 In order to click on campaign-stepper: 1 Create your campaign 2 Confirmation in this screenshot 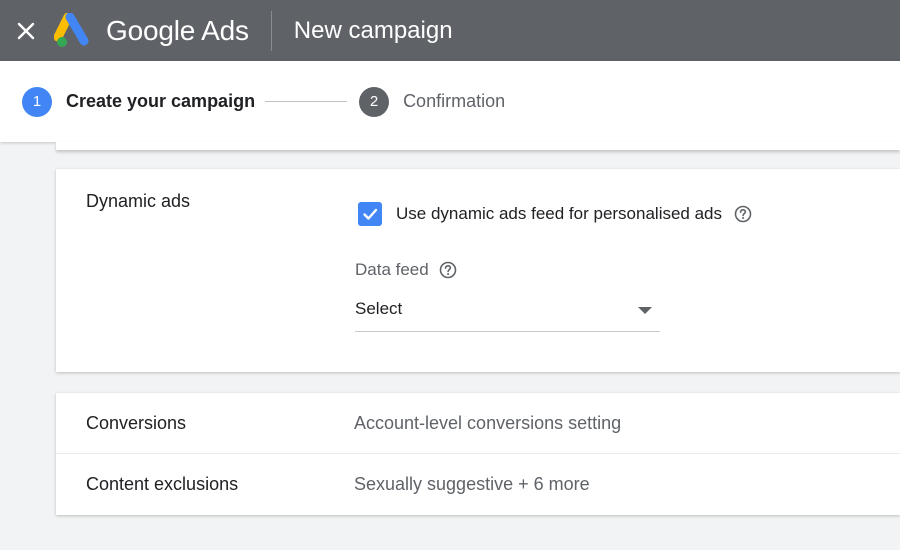, I will do `click(450, 101)`.